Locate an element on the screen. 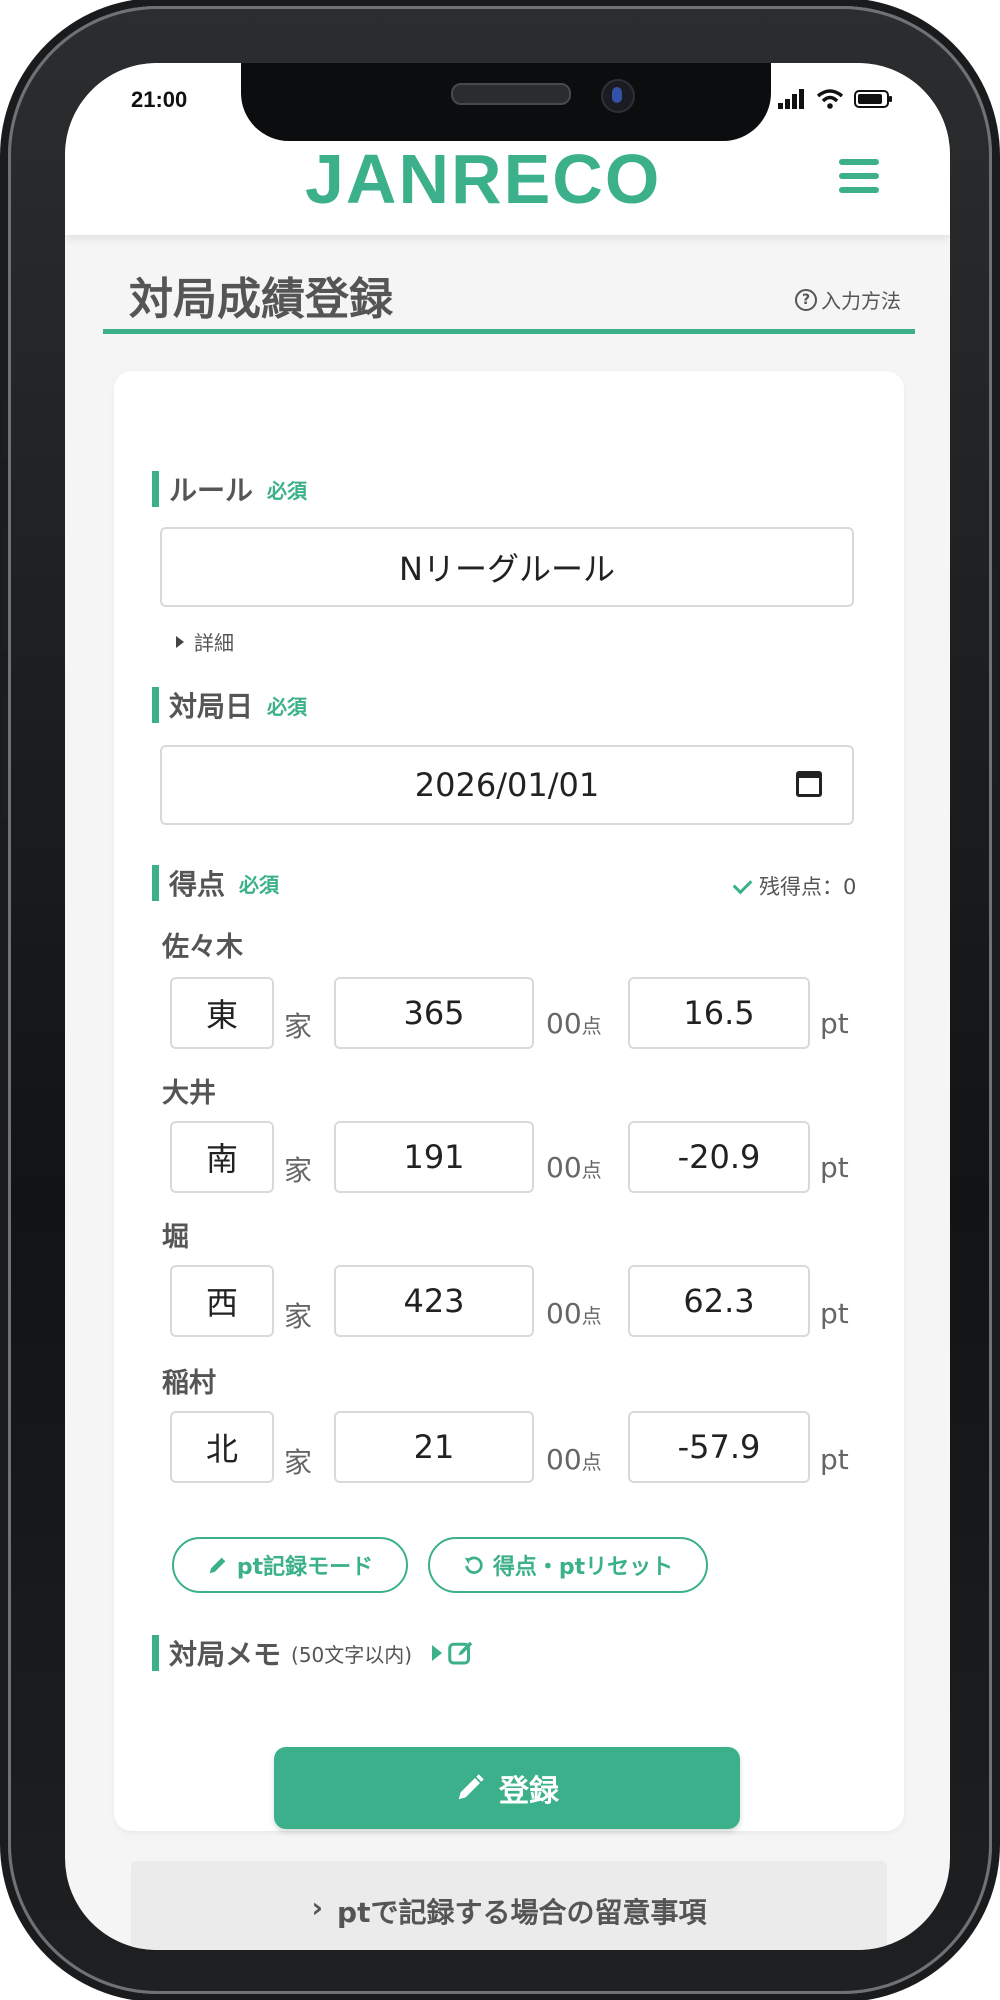  rule-details-toggle: 詳細 is located at coordinates (205, 641).